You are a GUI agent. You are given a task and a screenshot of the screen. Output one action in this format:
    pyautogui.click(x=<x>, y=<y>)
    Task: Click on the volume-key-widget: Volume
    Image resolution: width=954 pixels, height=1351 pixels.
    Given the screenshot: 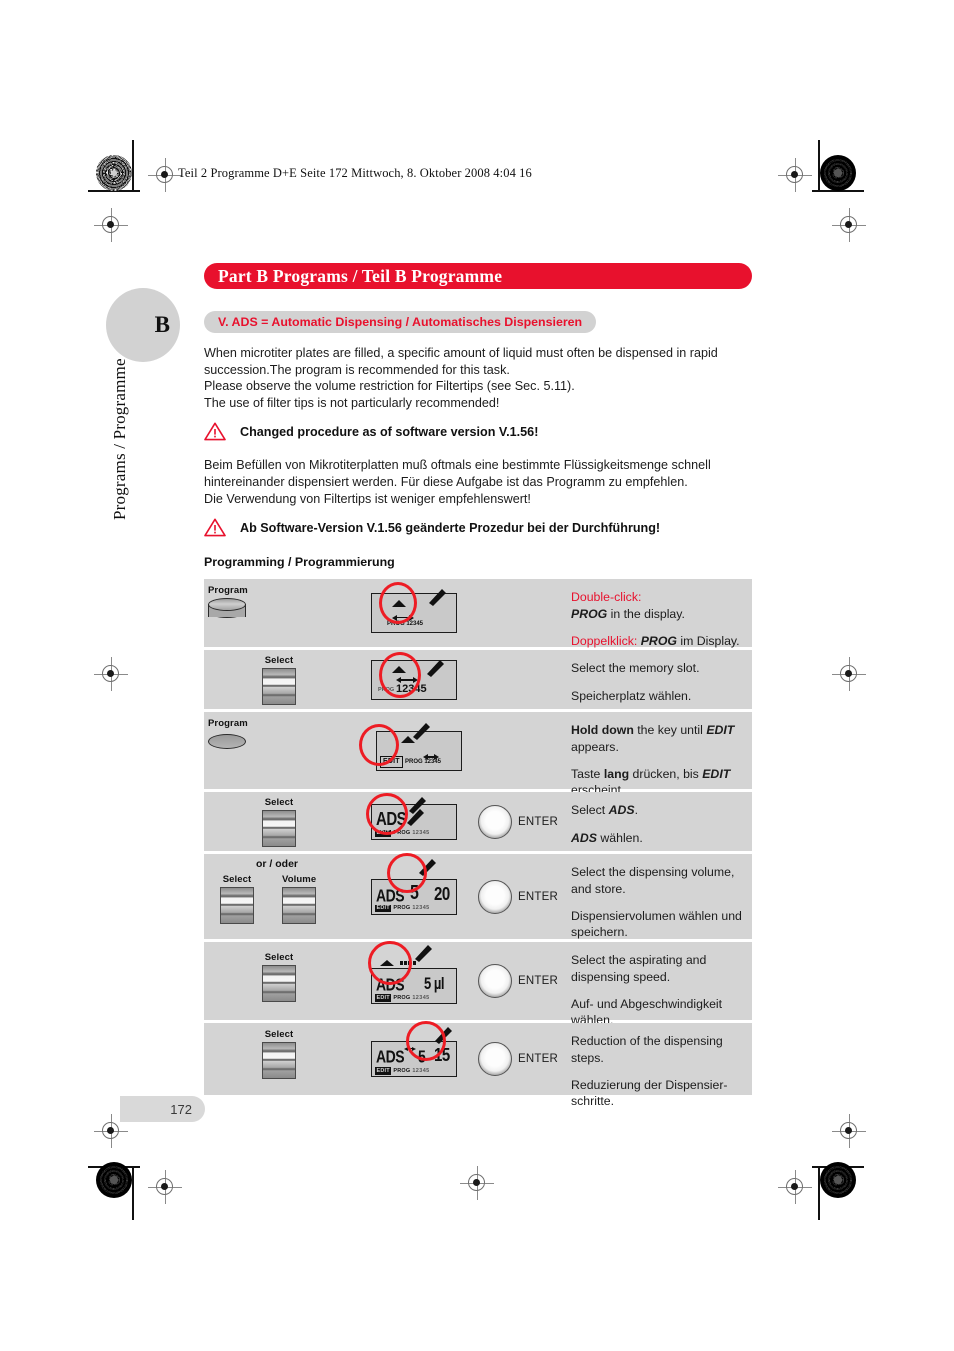 What is the action you would take?
    pyautogui.click(x=299, y=899)
    